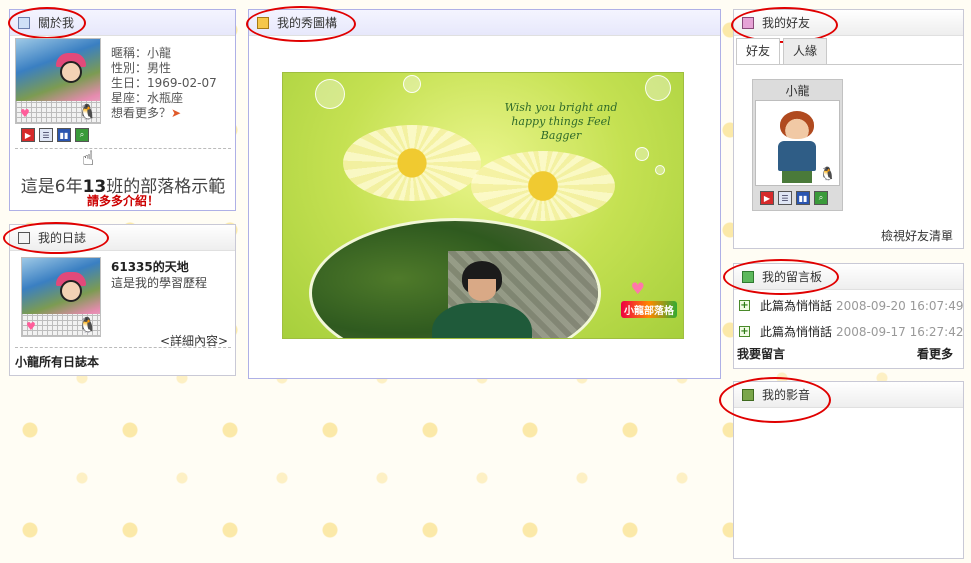 The width and height of the screenshot is (971, 563). I want to click on showcase-title: 我的秀圖構, so click(307, 23).